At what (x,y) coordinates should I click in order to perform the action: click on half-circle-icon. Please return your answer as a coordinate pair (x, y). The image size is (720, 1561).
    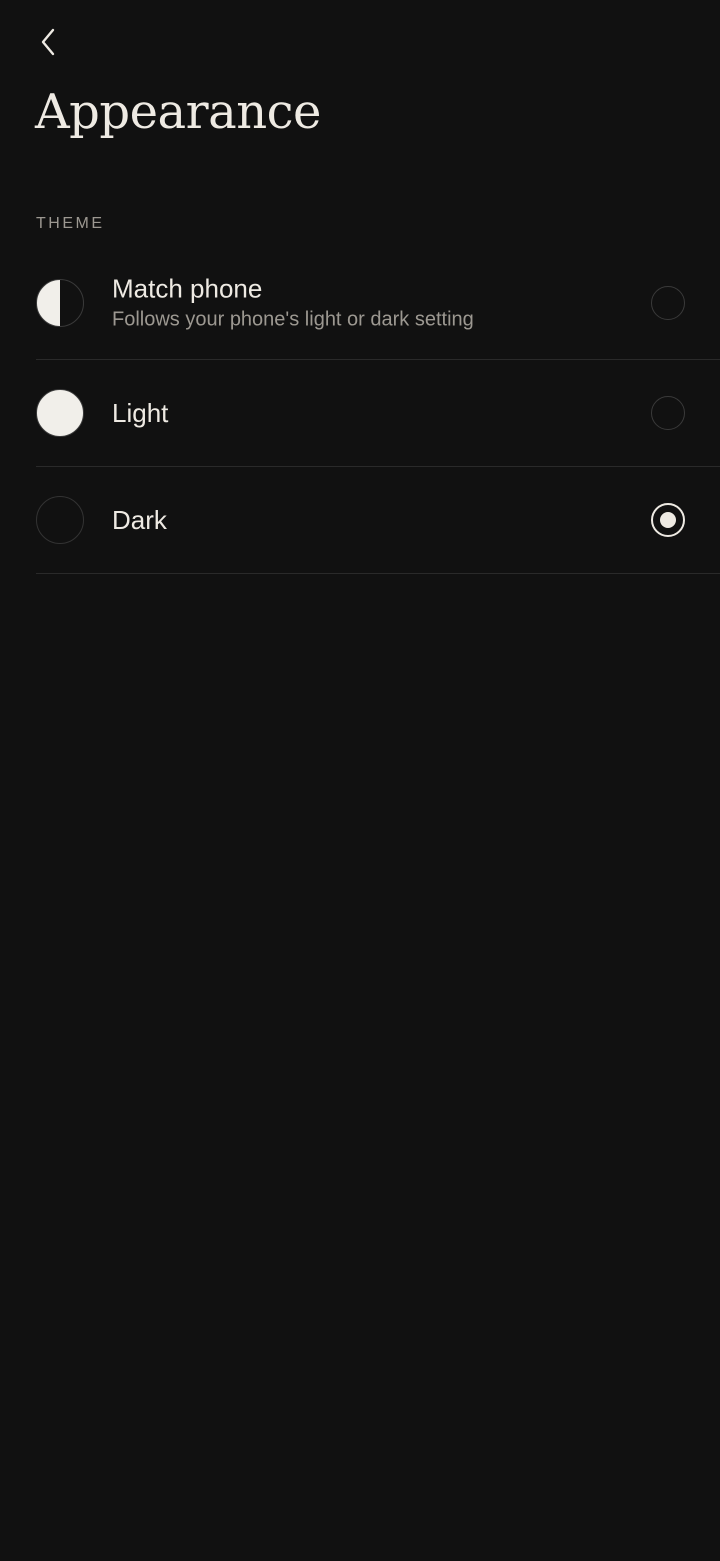
    Looking at the image, I should click on (60, 303).